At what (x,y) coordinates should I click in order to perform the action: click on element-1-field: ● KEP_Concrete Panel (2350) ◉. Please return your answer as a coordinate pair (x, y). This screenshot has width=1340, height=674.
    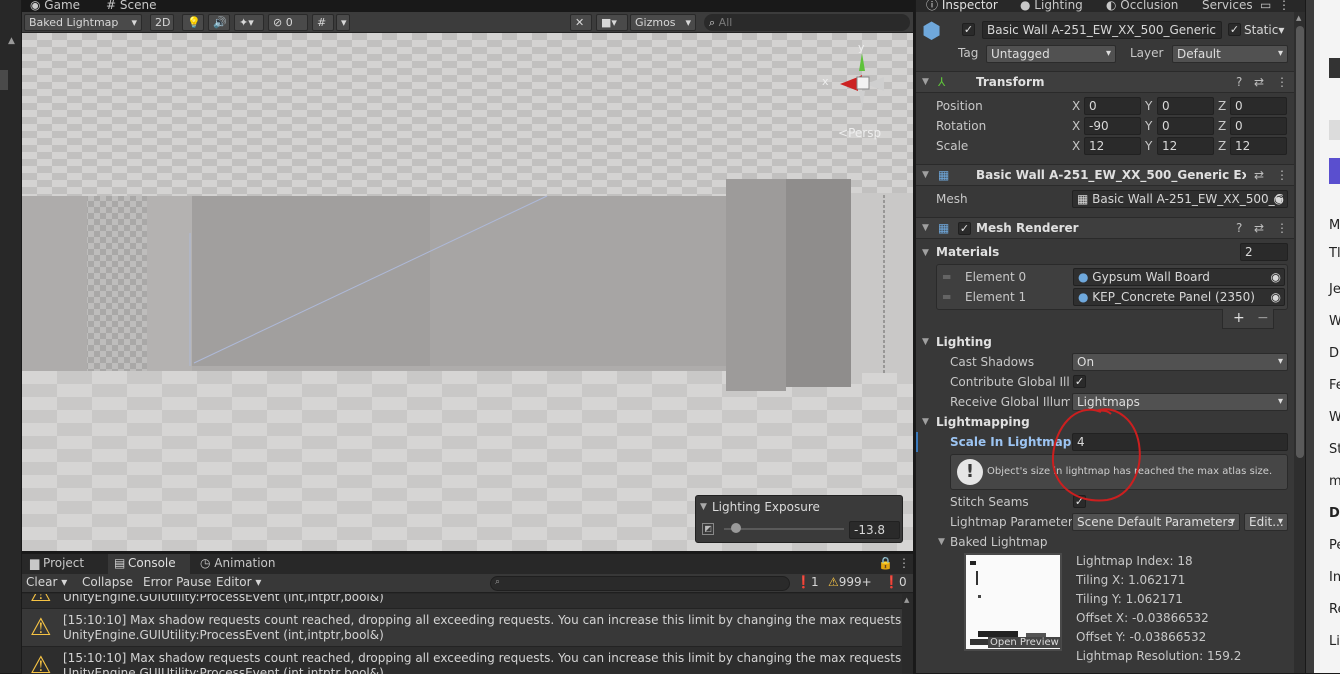
    Looking at the image, I should click on (1179, 297).